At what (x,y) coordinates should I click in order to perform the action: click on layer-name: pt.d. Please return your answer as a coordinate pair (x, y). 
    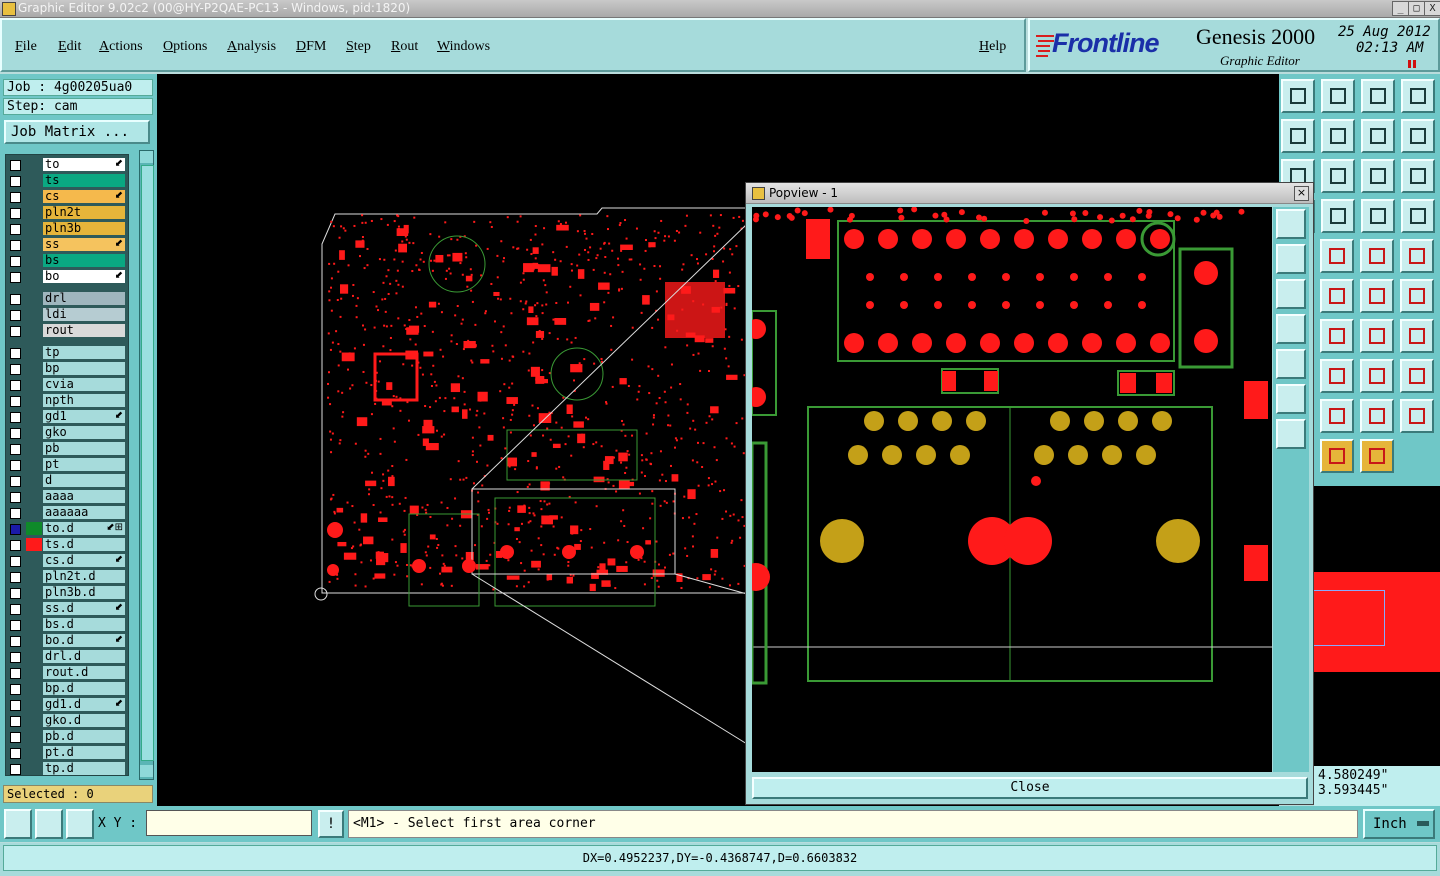
    Looking at the image, I should click on (84, 752).